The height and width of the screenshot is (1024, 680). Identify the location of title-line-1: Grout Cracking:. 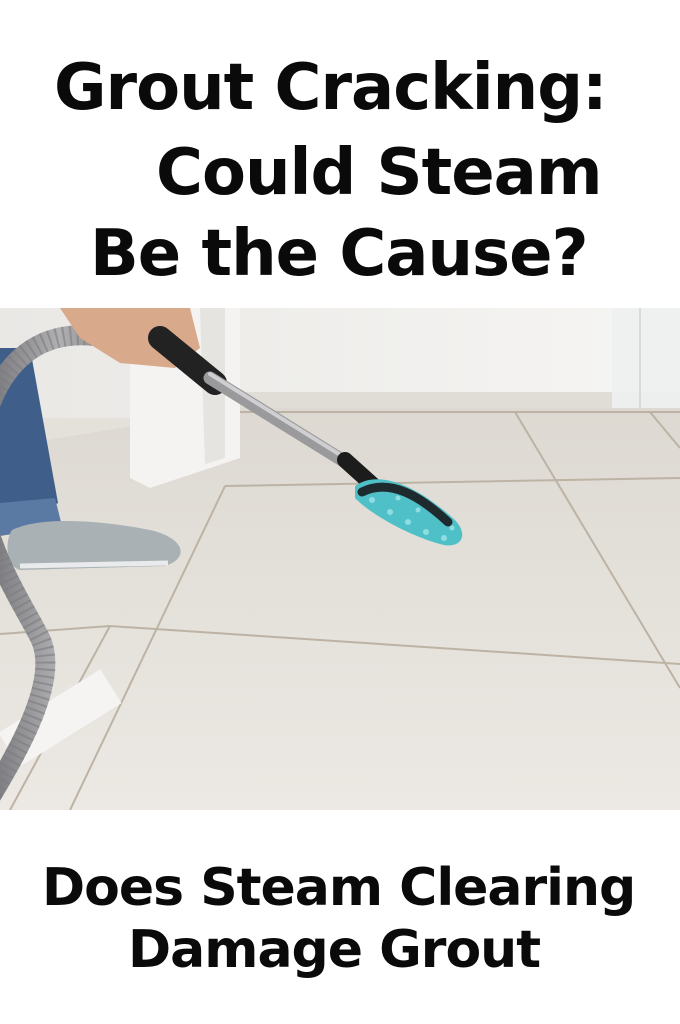
(331, 88).